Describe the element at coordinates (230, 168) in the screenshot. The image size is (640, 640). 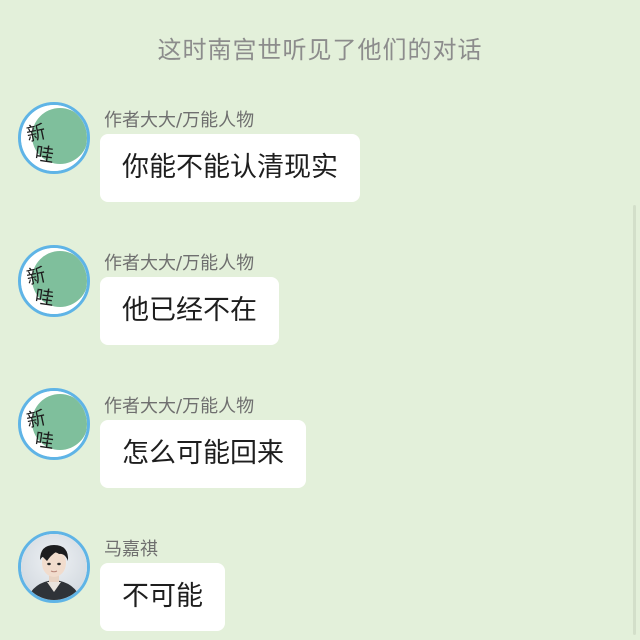
I see `message-bubble: 你能不能认清现实` at that location.